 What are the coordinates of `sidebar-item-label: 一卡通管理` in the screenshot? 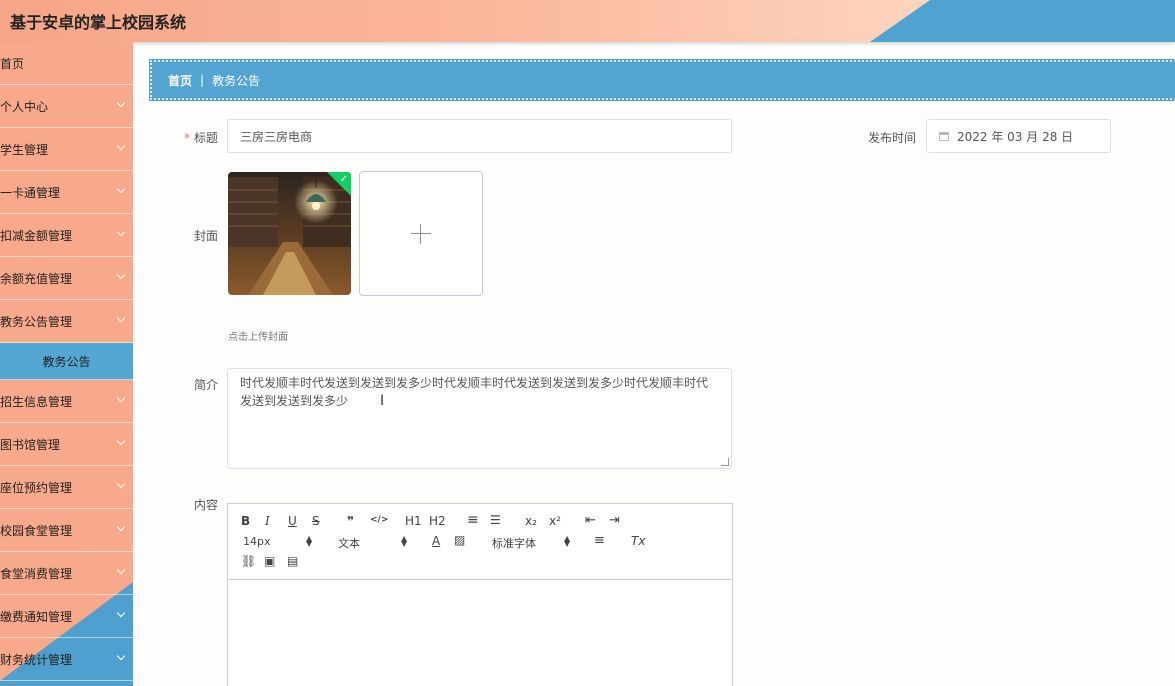 It's located at (30, 192).